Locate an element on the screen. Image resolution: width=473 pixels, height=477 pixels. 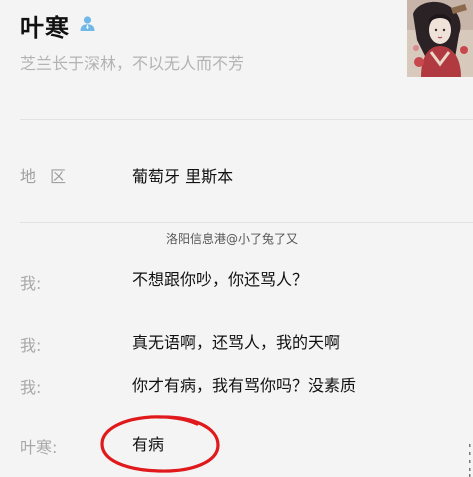
avatar is located at coordinates (440, 38).